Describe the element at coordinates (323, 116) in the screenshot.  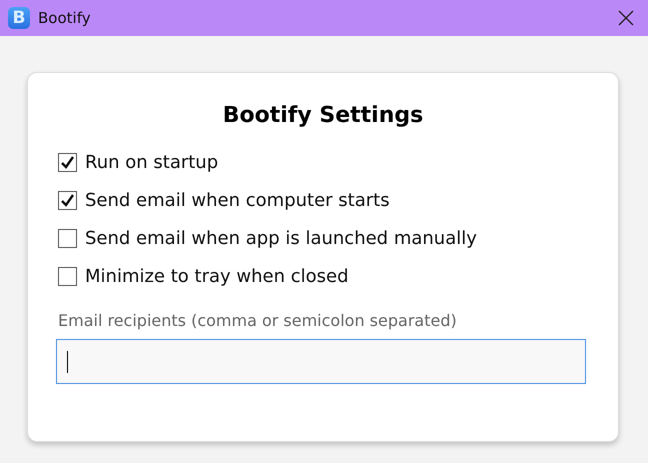
I see `settings-heading: Bootify Settings` at that location.